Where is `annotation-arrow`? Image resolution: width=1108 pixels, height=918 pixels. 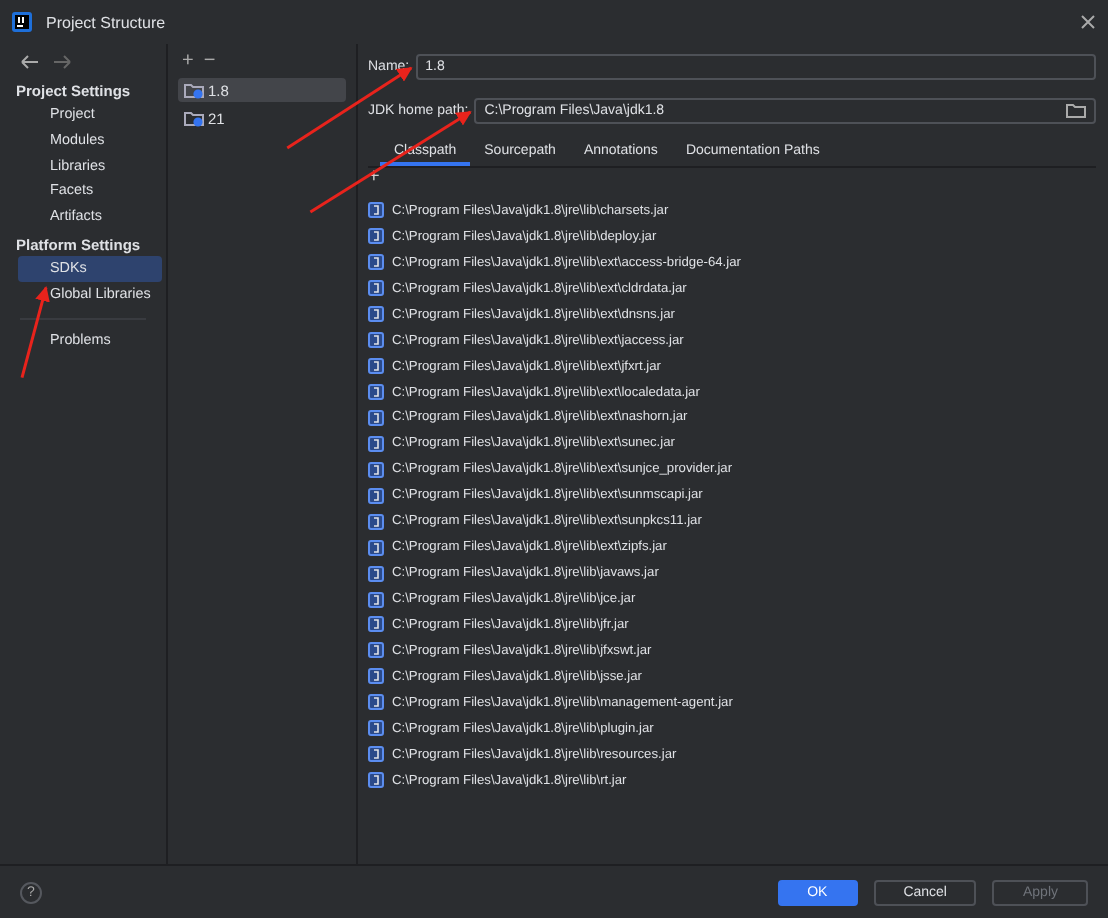
annotation-arrow is located at coordinates (35, 332).